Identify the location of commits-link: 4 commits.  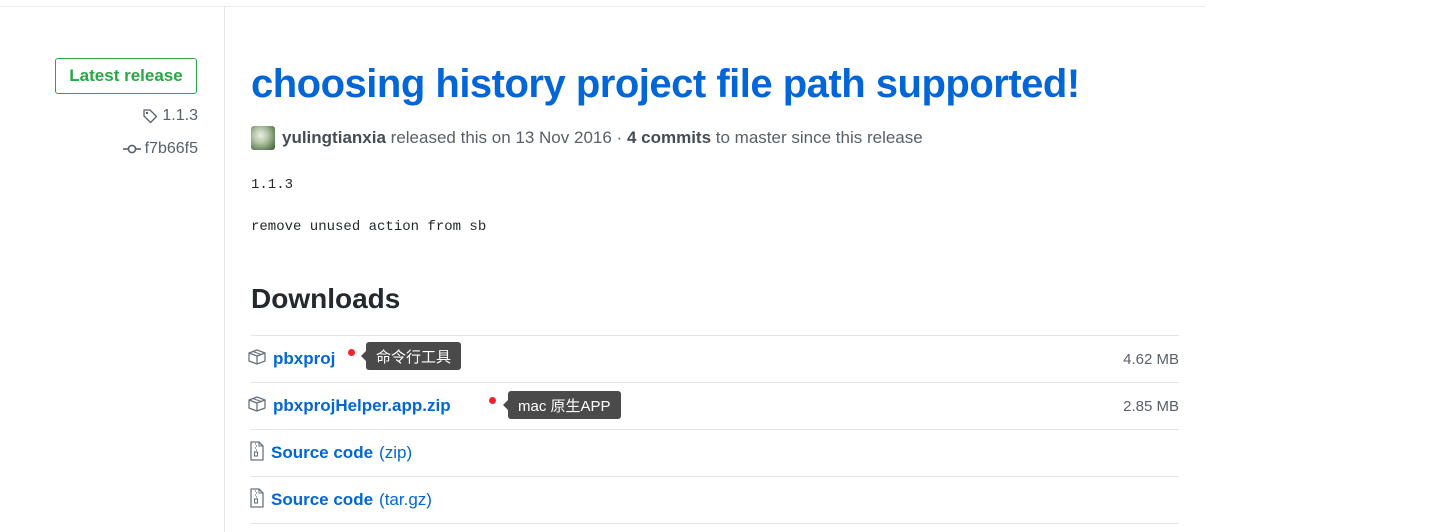
(669, 138).